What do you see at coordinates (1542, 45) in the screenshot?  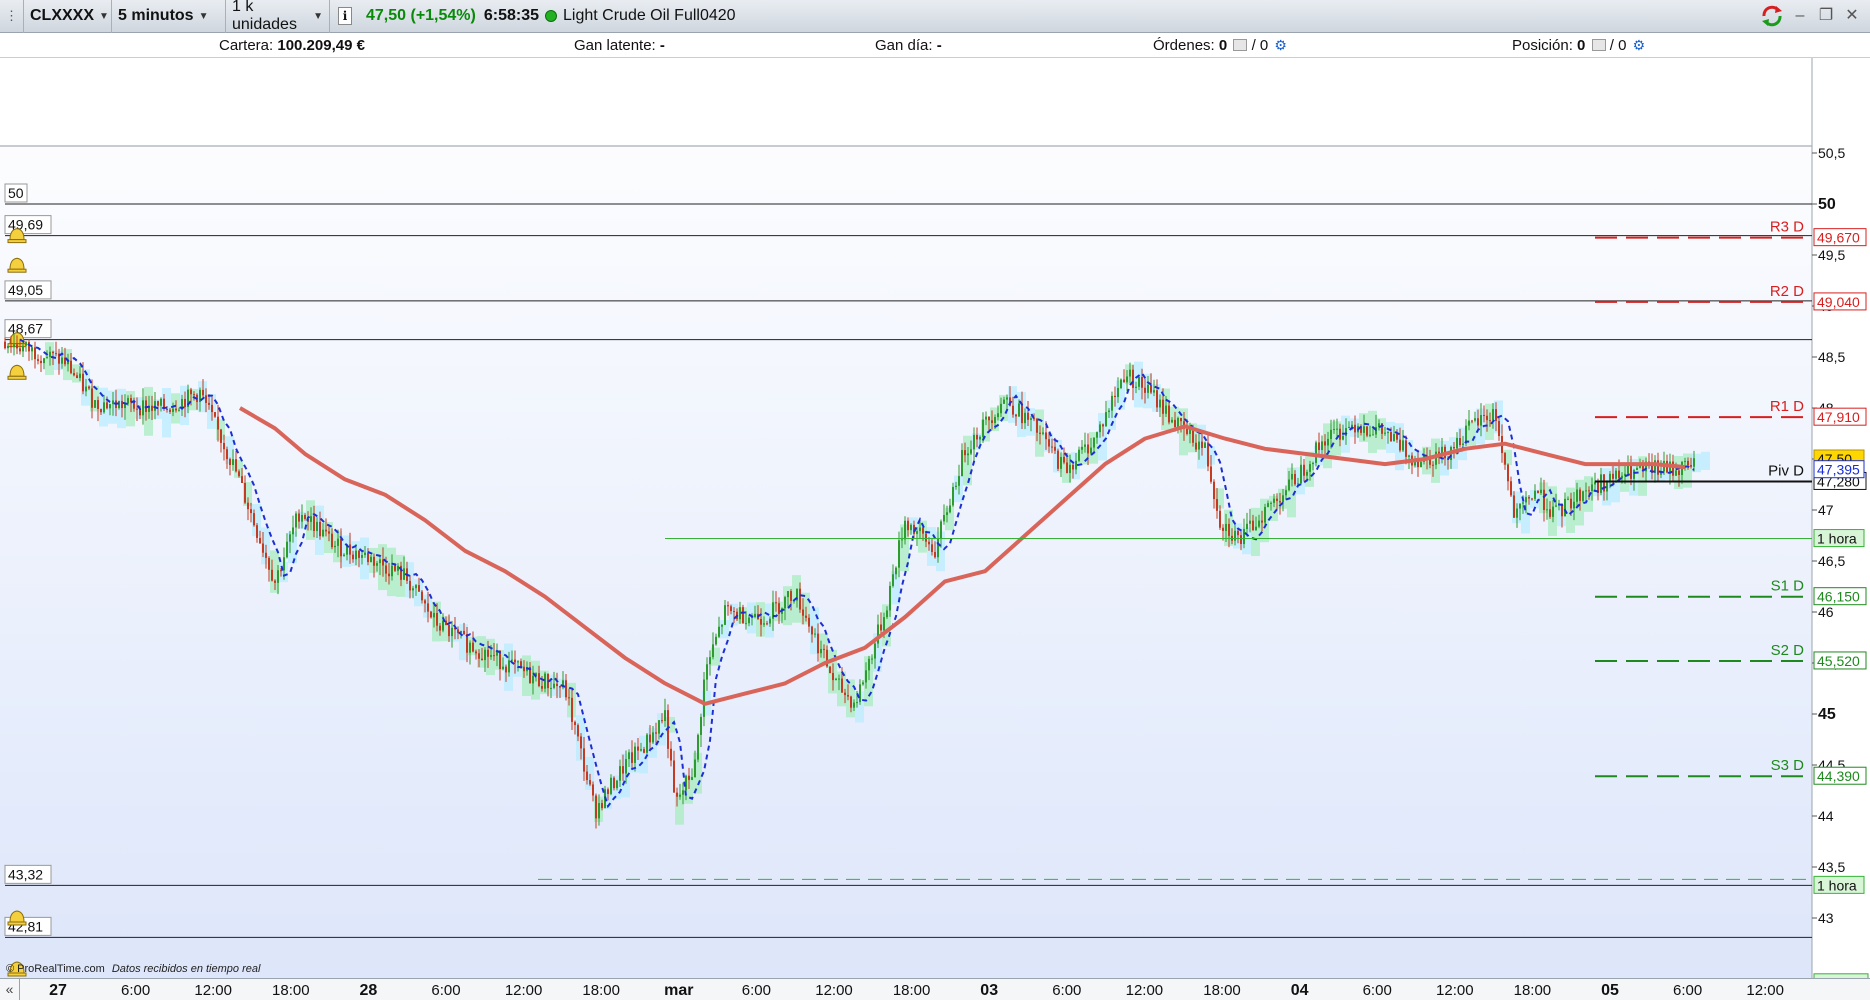 I see `position-label: Posición:` at bounding box center [1542, 45].